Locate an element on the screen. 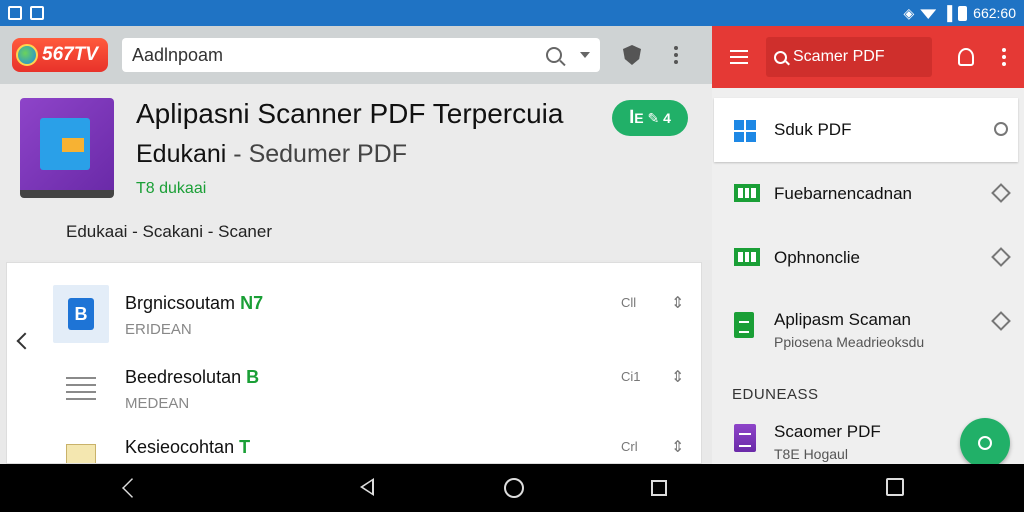 The height and width of the screenshot is (512, 1024). menu-item: Fuebarnencadnan is located at coordinates (866, 194).